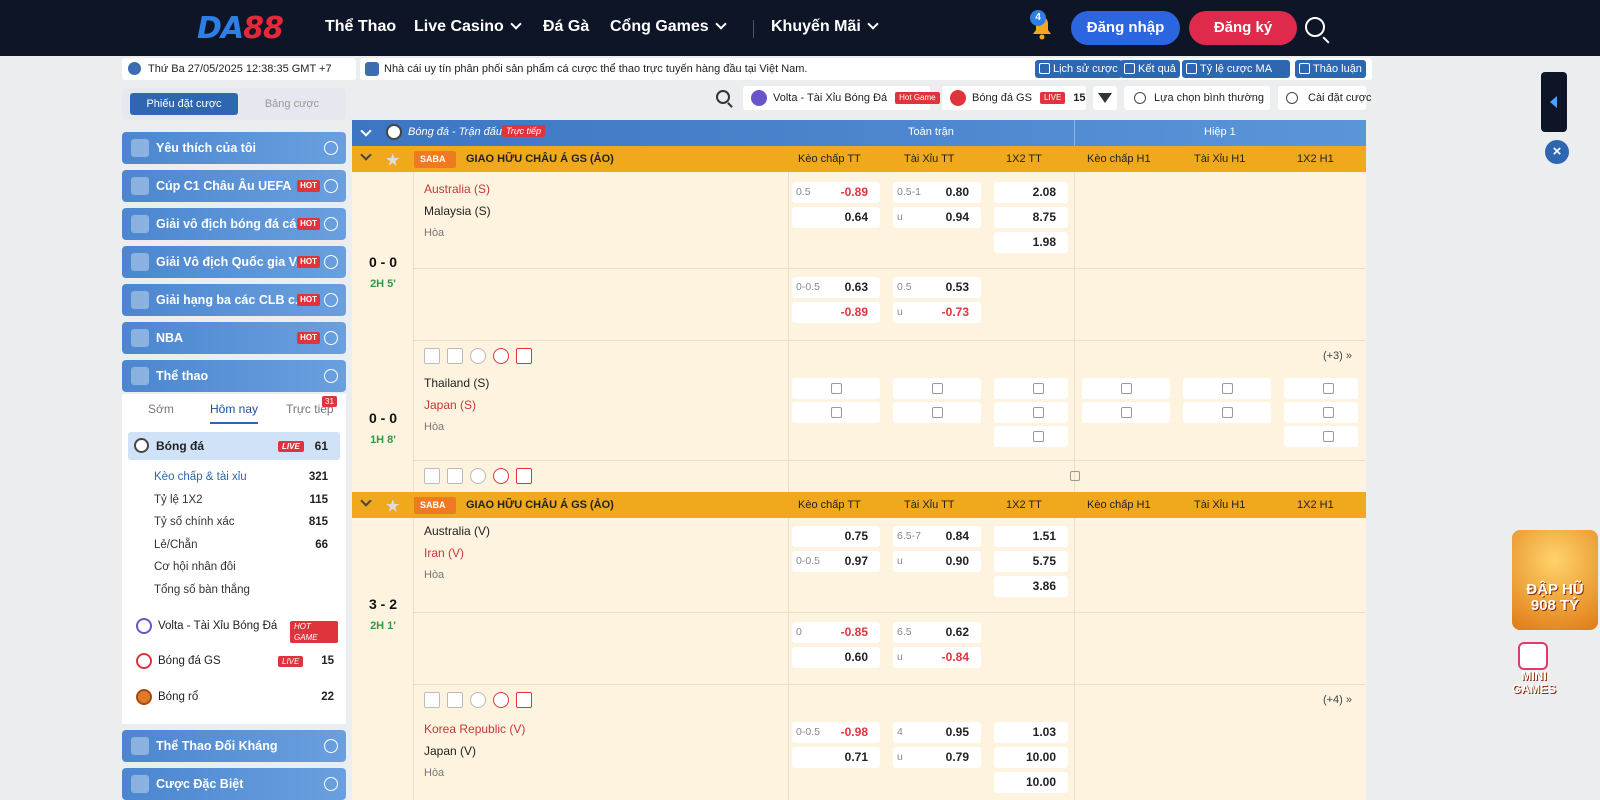 The height and width of the screenshot is (800, 1600). Describe the element at coordinates (1105, 98) in the screenshot. I see `filter-icon` at that location.